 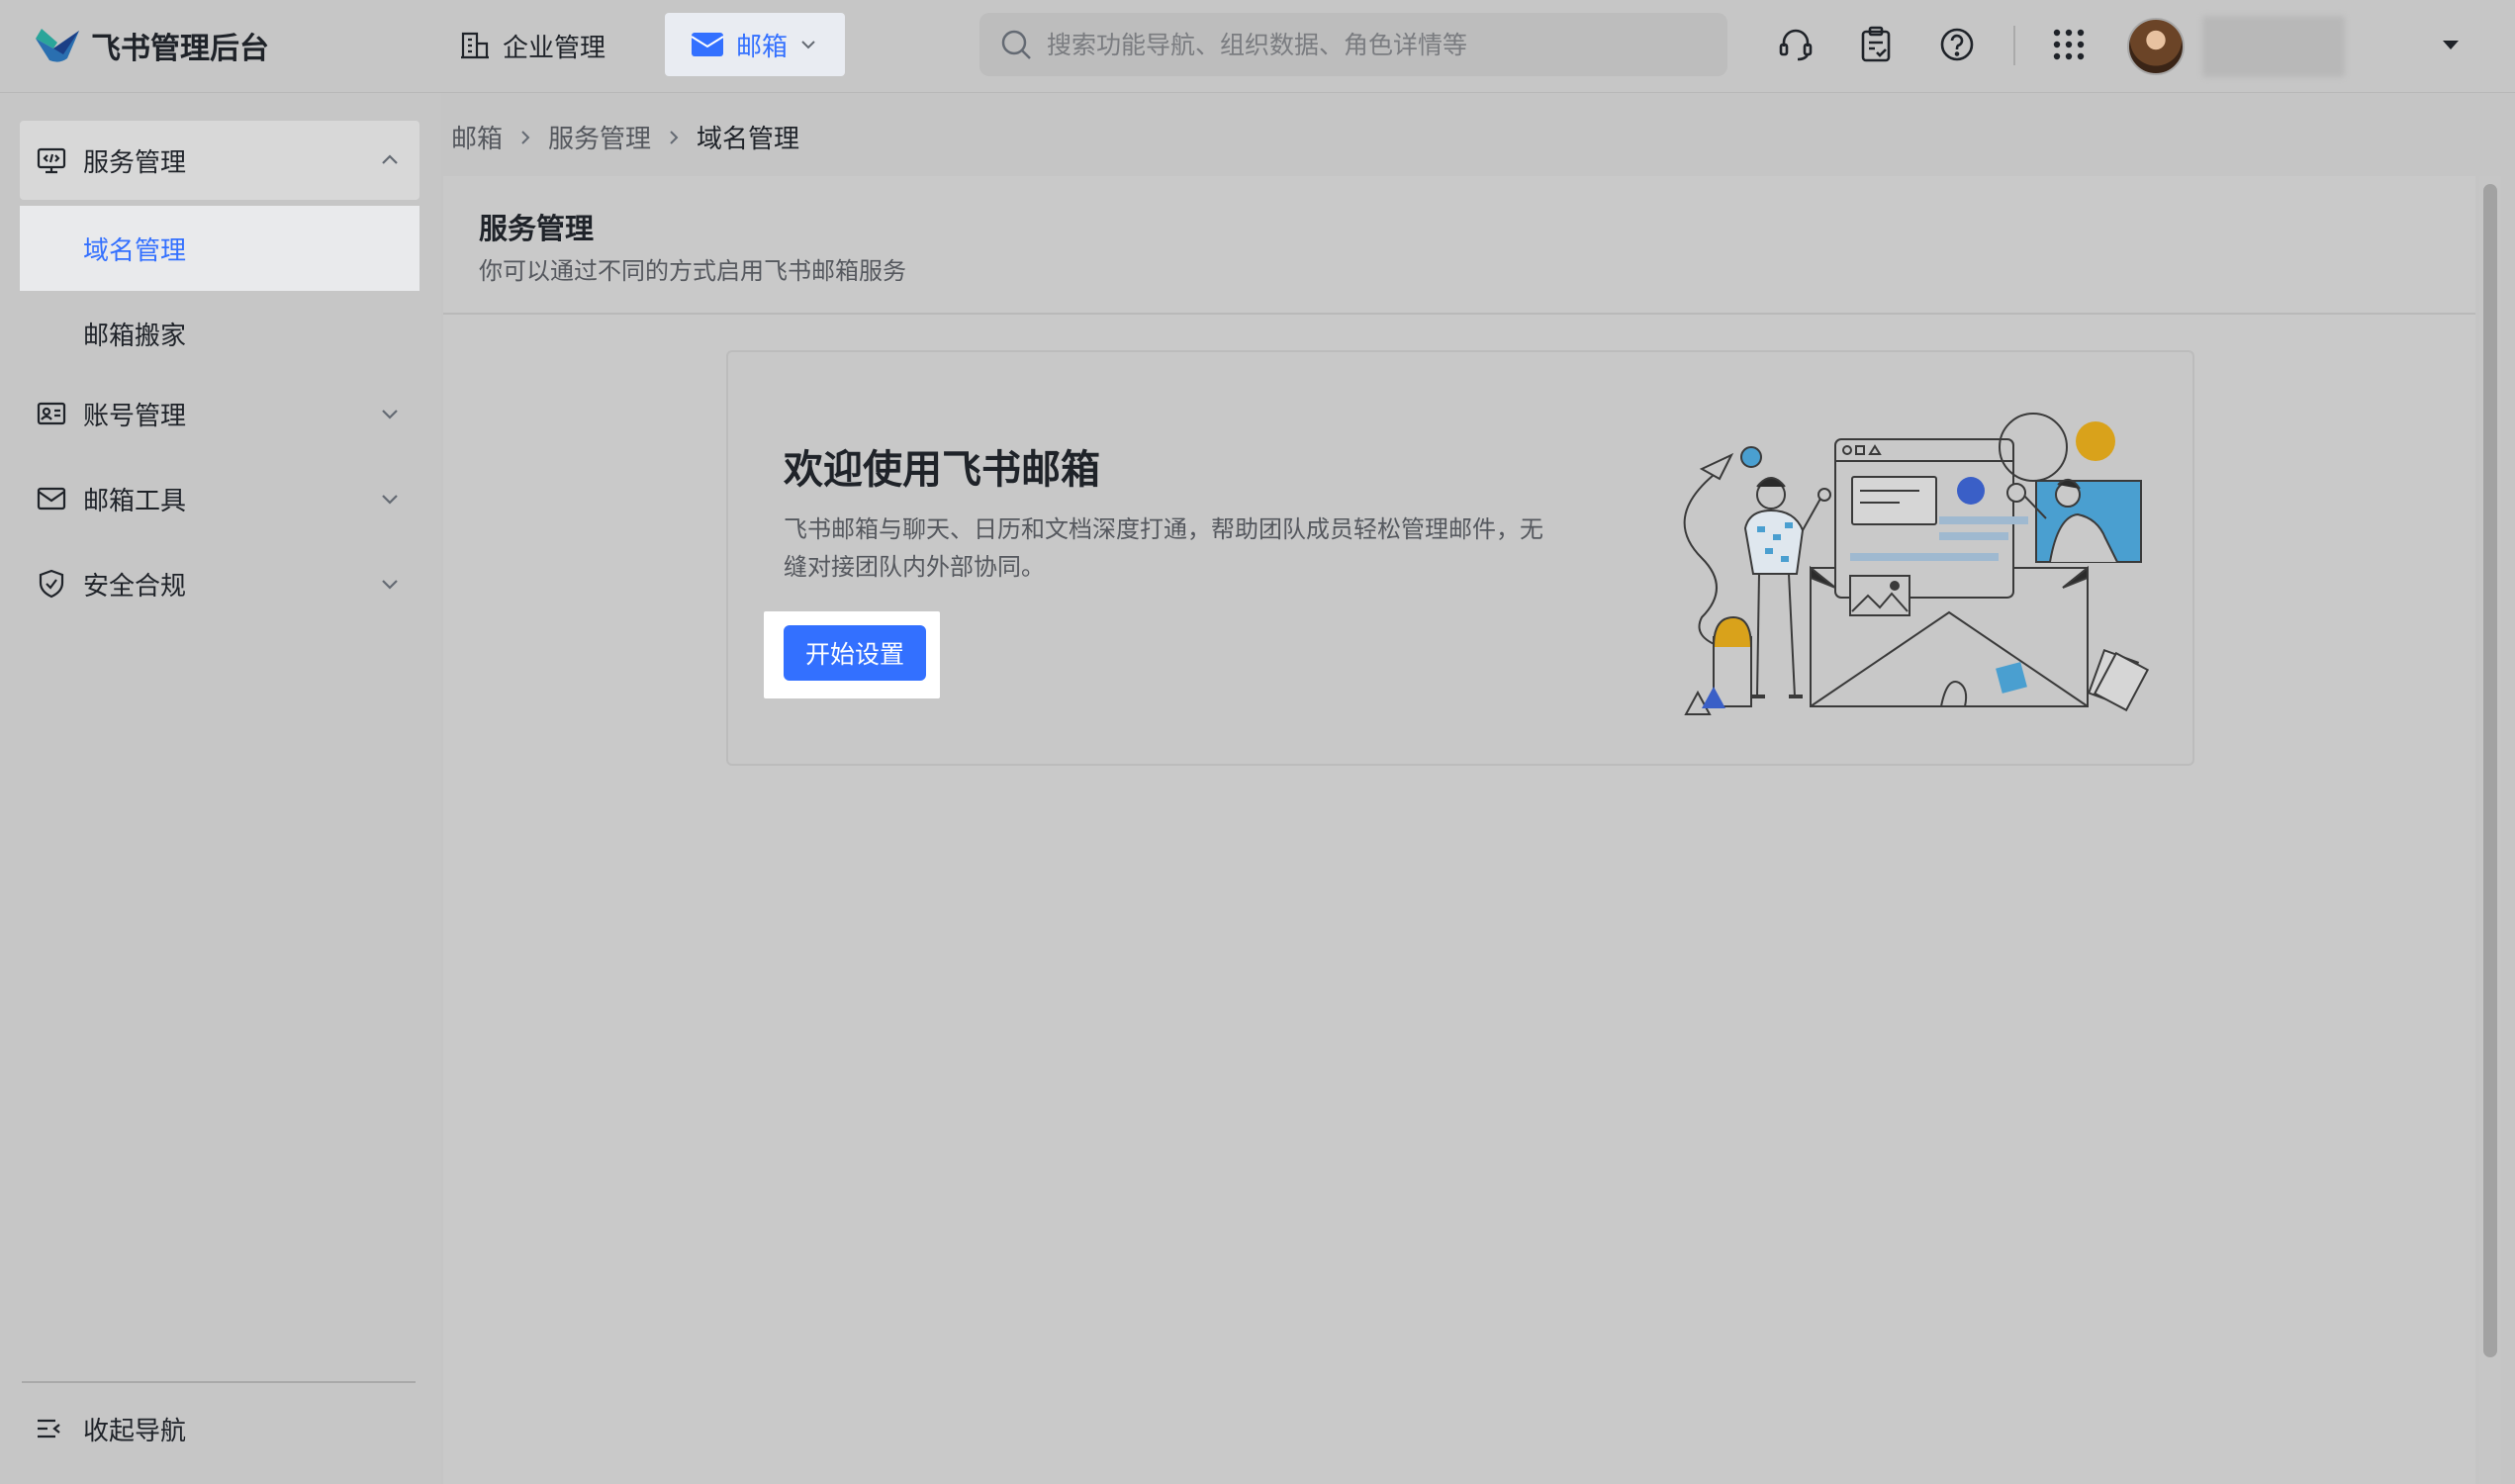 I want to click on building-icon, so click(x=475, y=45).